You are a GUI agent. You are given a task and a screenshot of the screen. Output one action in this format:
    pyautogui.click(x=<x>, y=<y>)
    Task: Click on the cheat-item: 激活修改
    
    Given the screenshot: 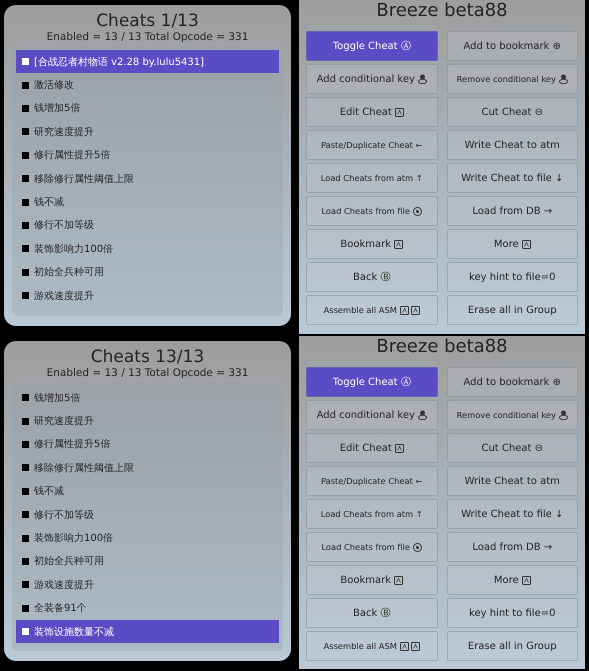 What is the action you would take?
    pyautogui.click(x=147, y=85)
    